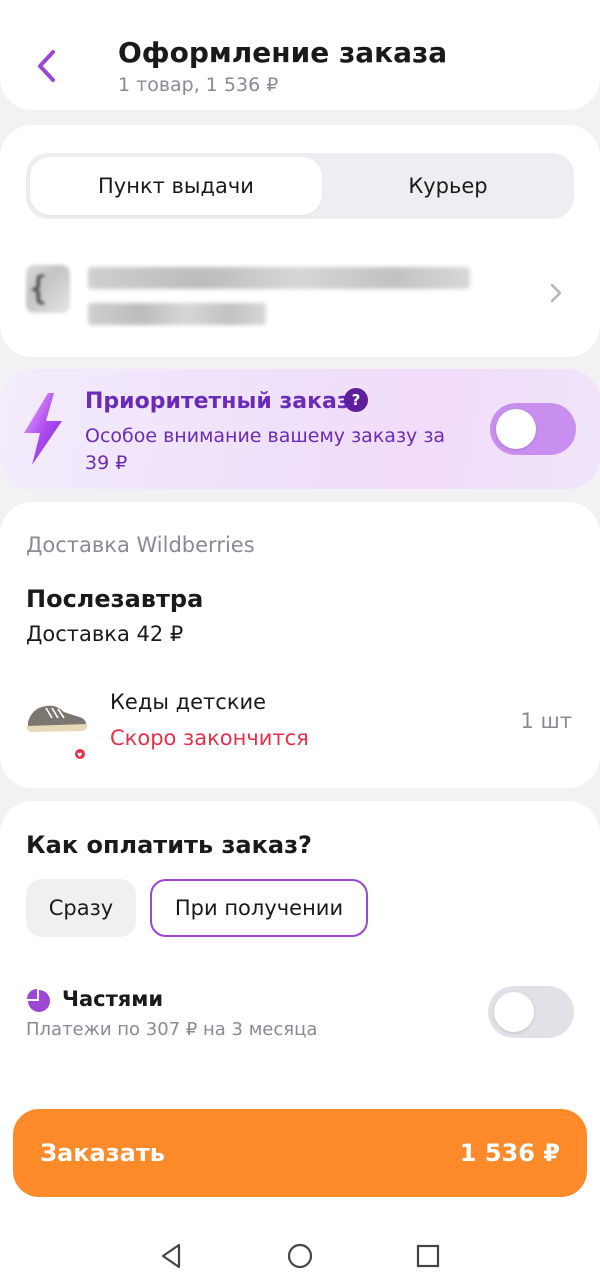 The image size is (600, 1287). What do you see at coordinates (140, 545) in the screenshot?
I see `shipping-provider-label: Доставка Wildberries` at bounding box center [140, 545].